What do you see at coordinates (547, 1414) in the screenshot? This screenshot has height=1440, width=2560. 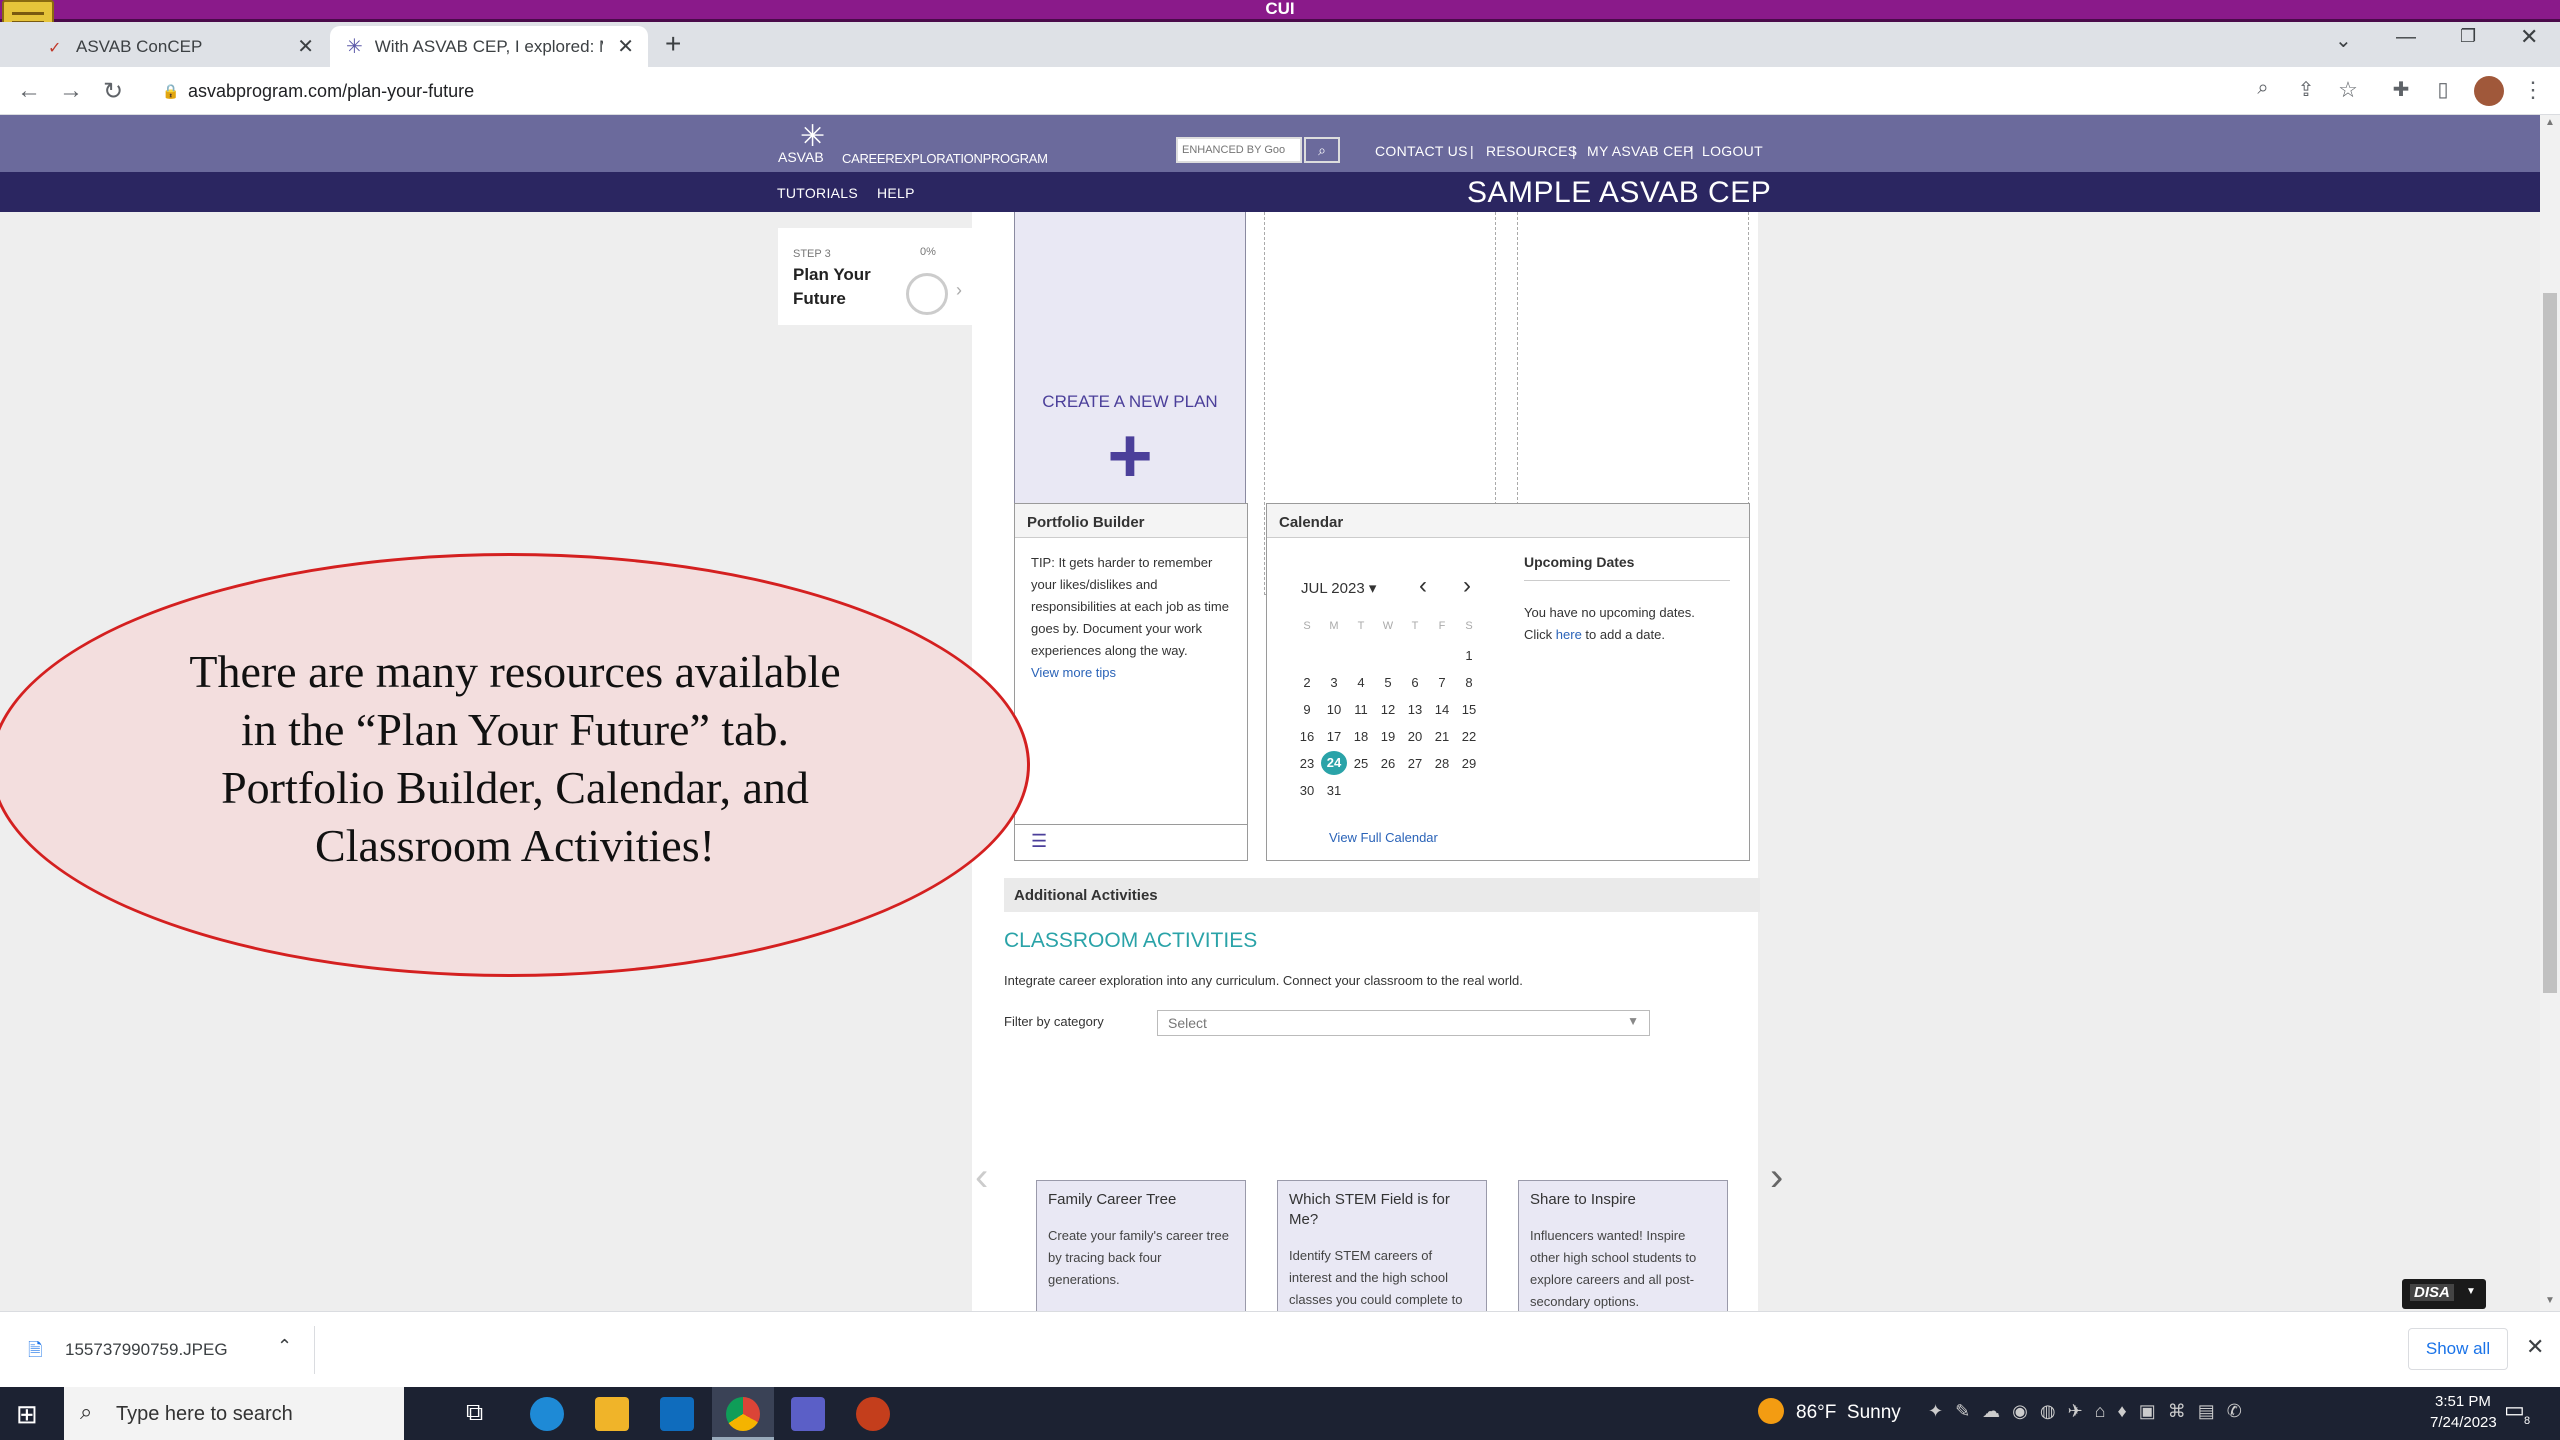 I see `edge-icon` at bounding box center [547, 1414].